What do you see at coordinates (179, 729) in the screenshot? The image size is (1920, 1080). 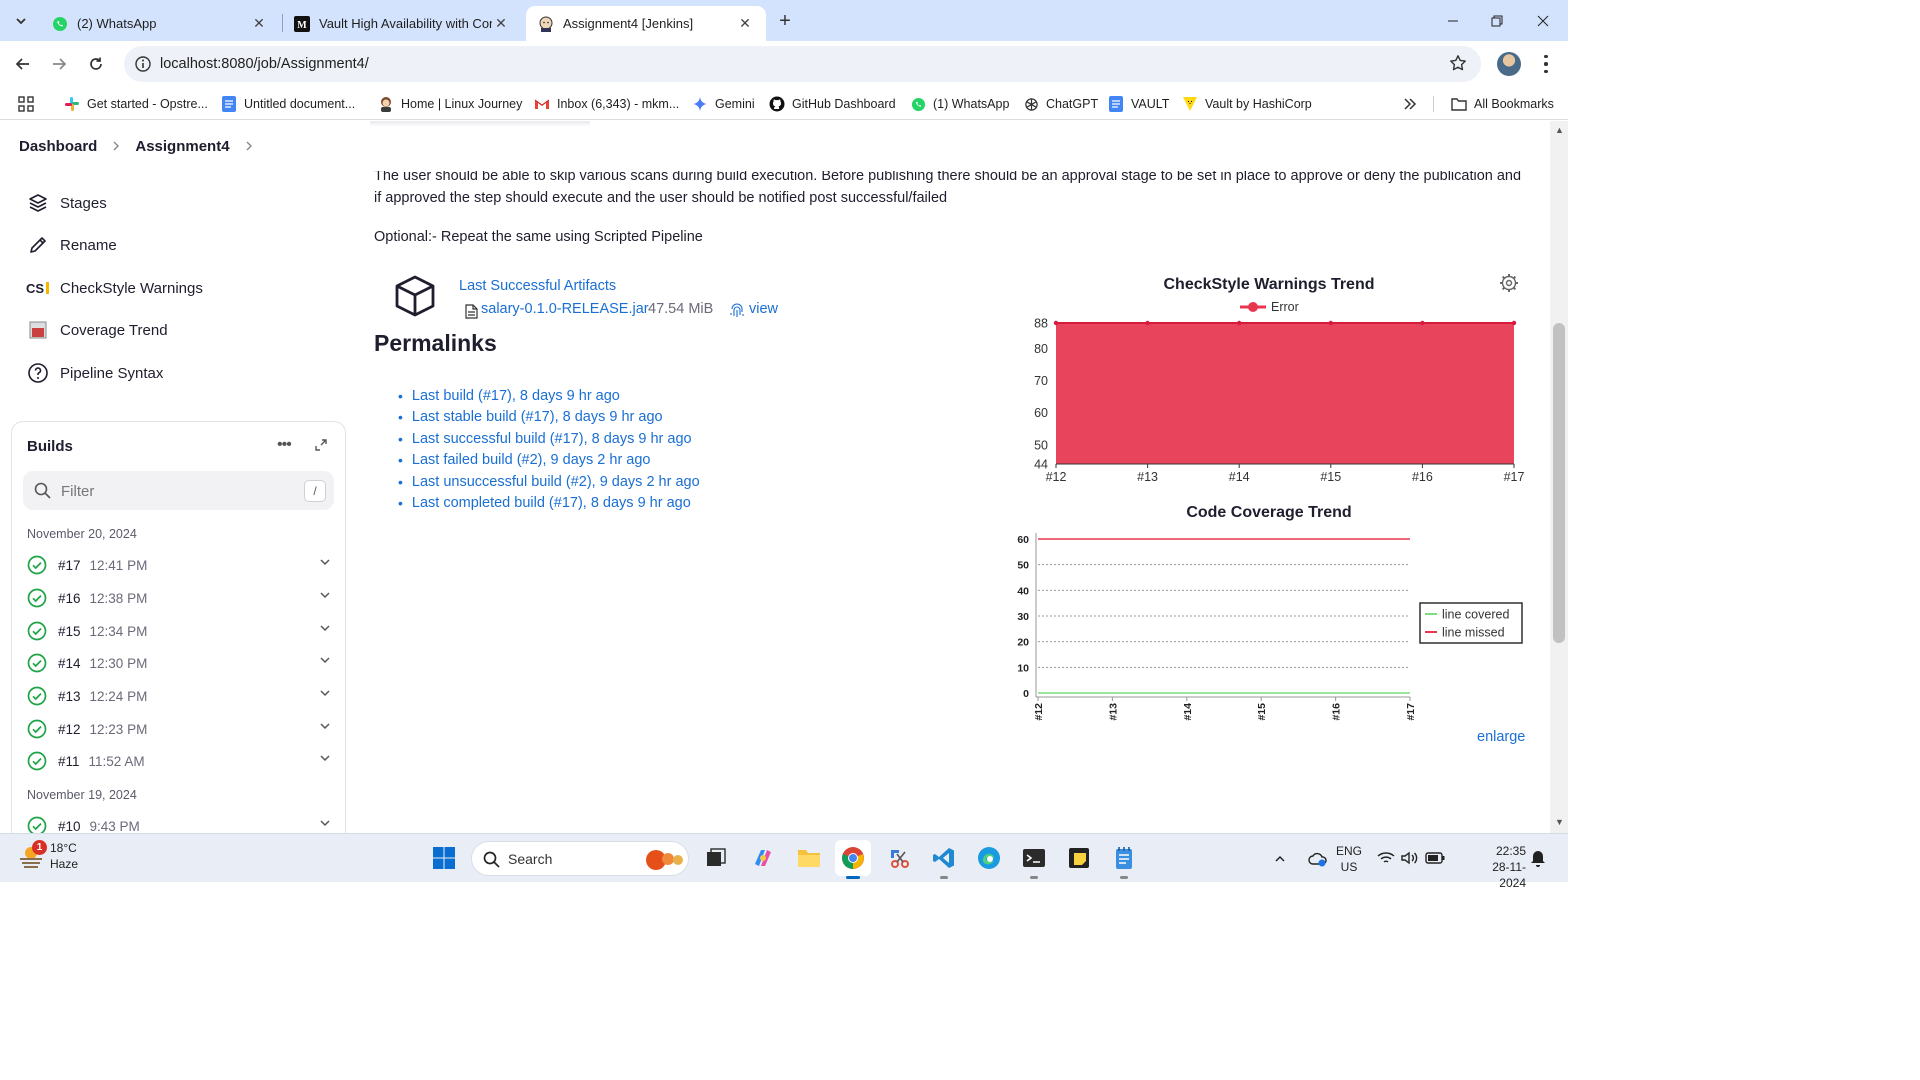 I see `build-row: #12 12:23 PM` at bounding box center [179, 729].